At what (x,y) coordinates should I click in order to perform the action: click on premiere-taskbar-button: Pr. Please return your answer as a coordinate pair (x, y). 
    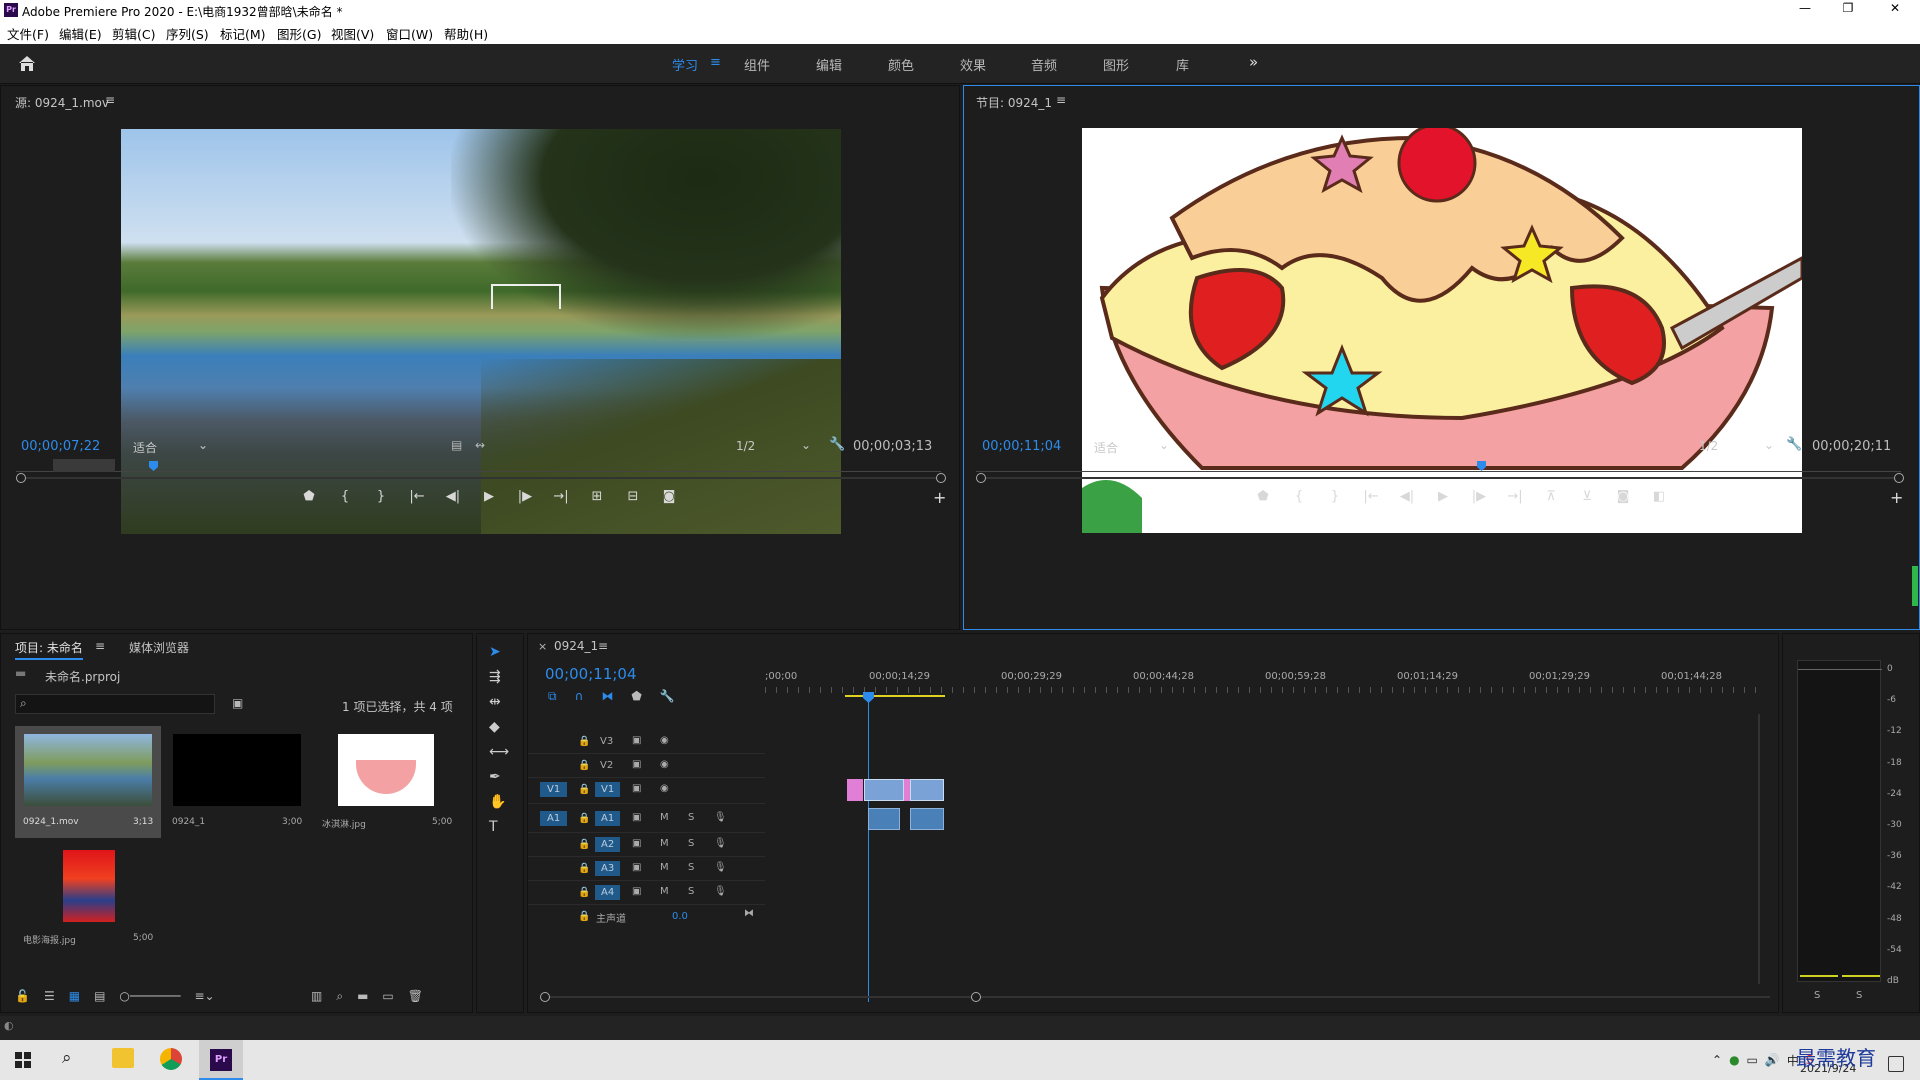
    Looking at the image, I should click on (221, 1060).